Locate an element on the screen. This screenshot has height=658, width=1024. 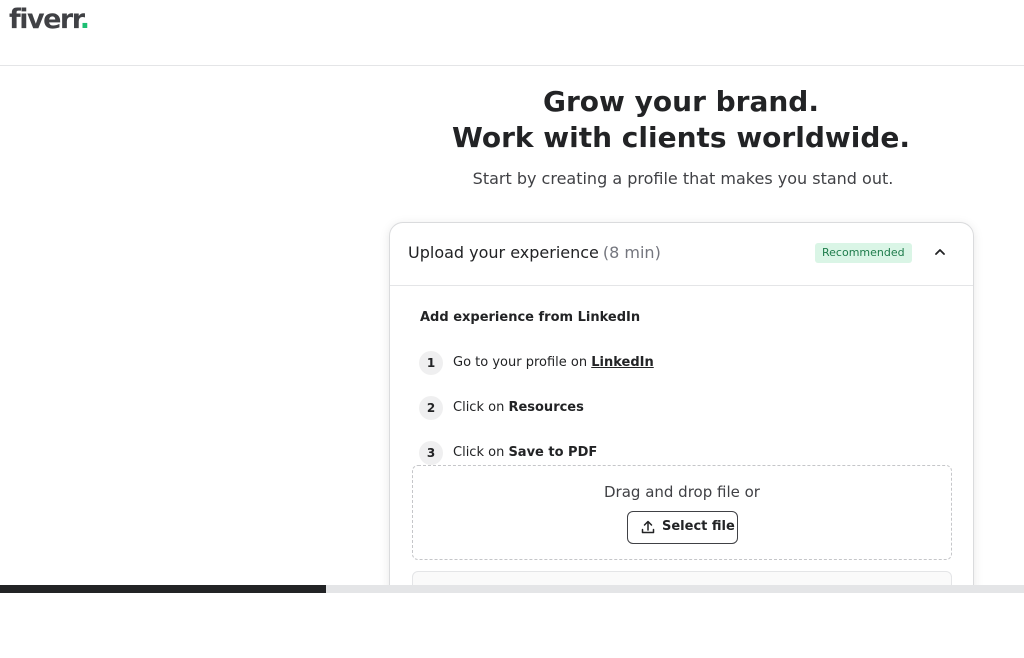
hero-title-line-2: Work with clients worldwide. is located at coordinates (681, 137).